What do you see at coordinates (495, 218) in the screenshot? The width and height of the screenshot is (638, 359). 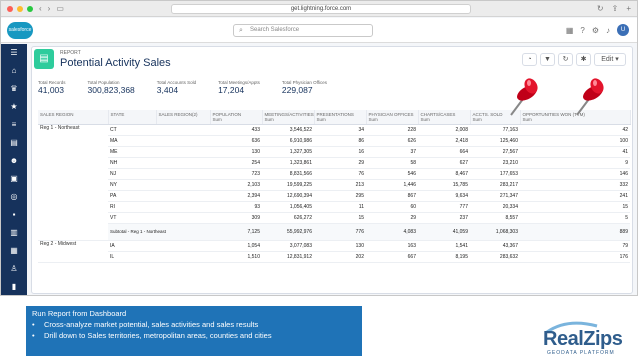 I see `value-cell: 8,557` at bounding box center [495, 218].